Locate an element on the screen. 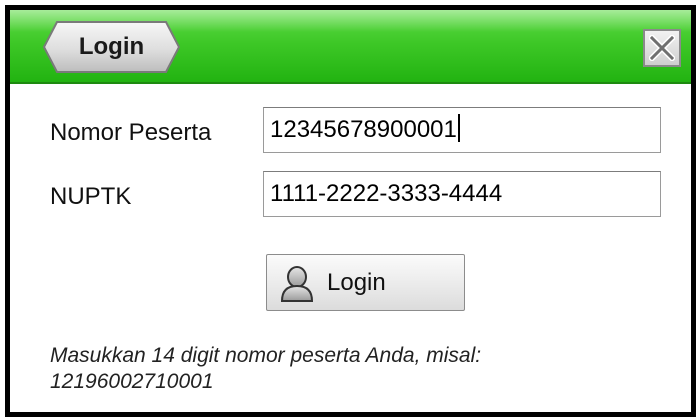  nomor-peserta-label: Nomor Peserta is located at coordinates (131, 132).